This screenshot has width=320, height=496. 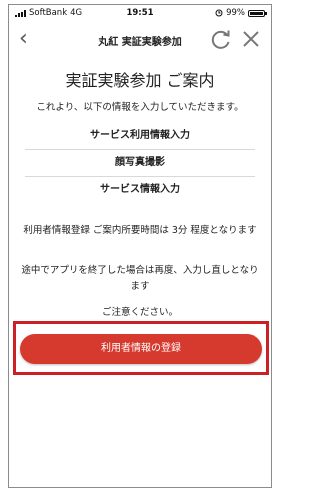 I want to click on status-right: 99%, so click(x=241, y=13).